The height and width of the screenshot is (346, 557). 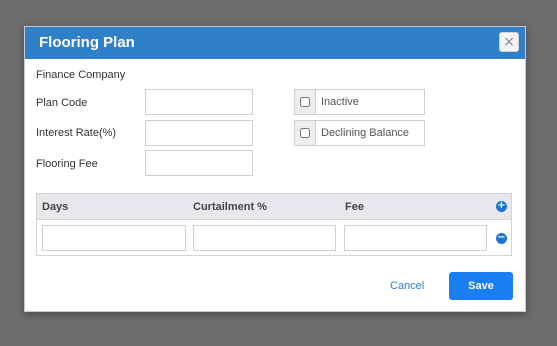 What do you see at coordinates (365, 133) in the screenshot?
I see `declining-balance-label: Declining Balance` at bounding box center [365, 133].